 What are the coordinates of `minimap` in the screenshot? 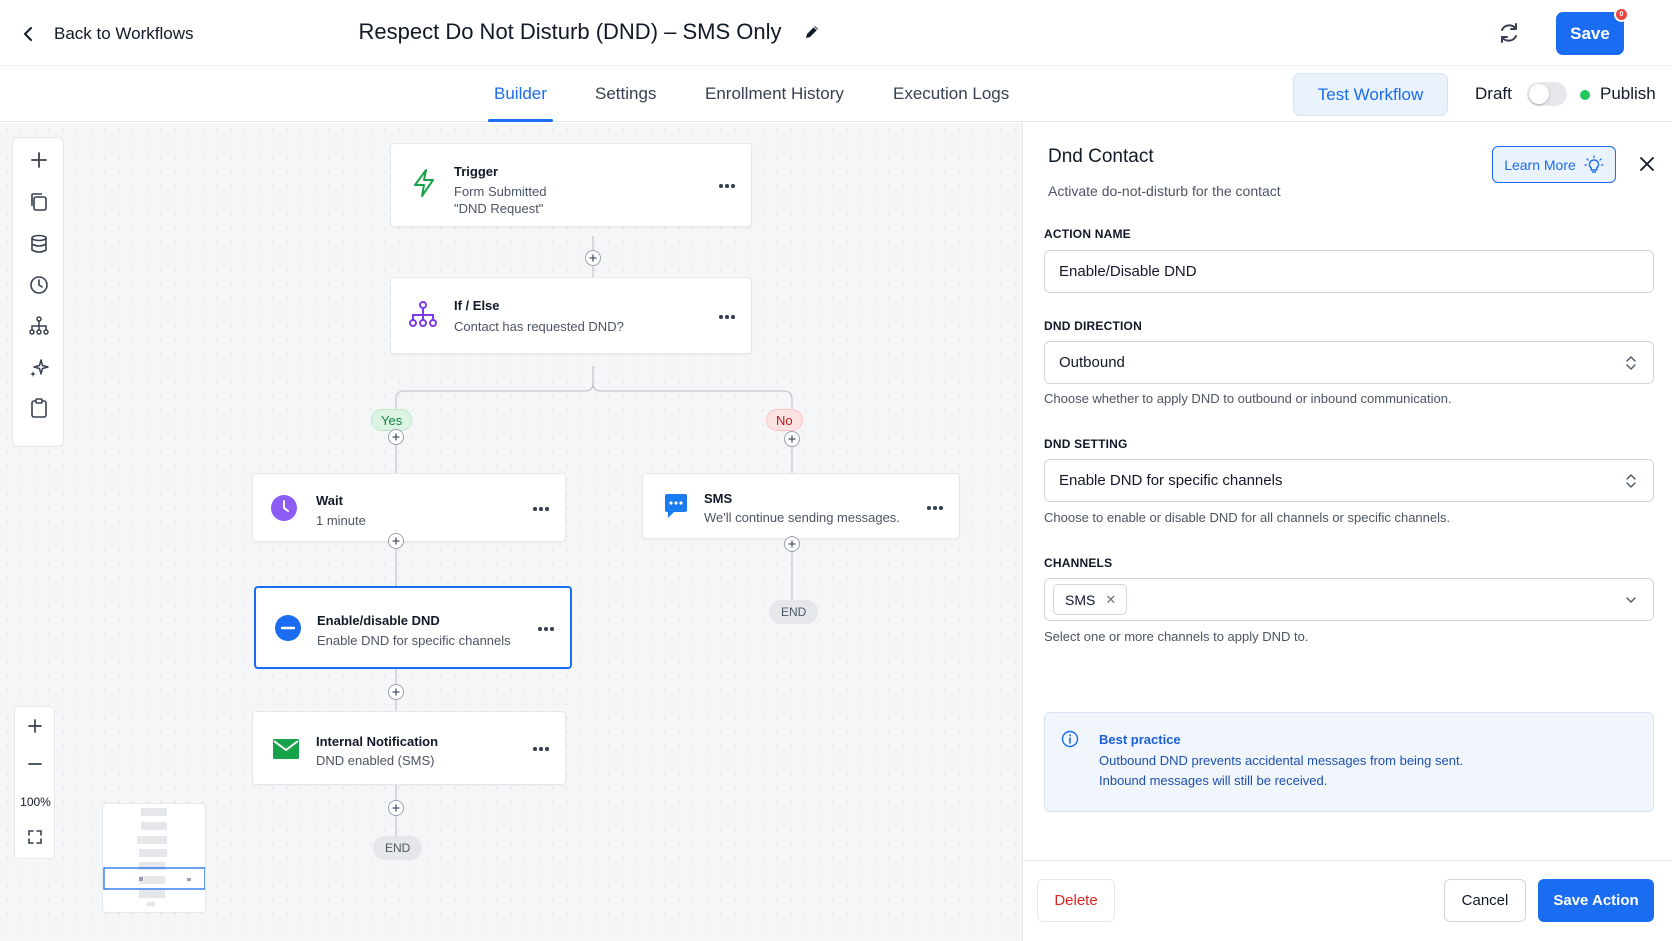 It's located at (154, 858).